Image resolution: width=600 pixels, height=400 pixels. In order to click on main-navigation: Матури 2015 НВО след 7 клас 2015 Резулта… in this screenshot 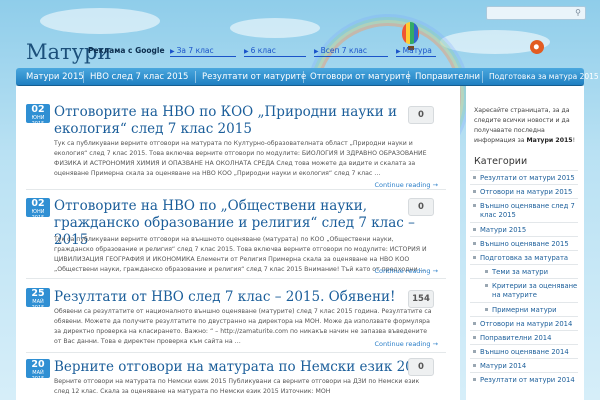, I will do `click(307, 77)`.